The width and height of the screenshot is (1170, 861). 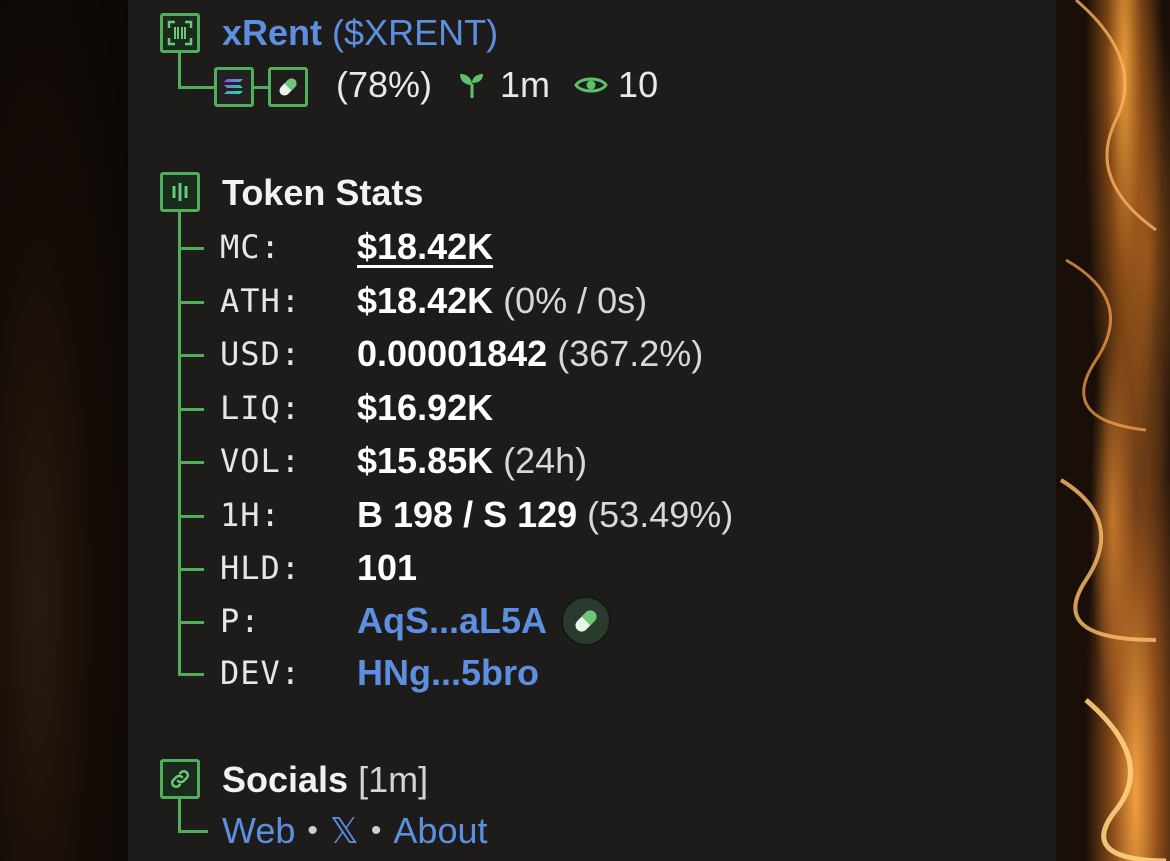 What do you see at coordinates (250, 247) in the screenshot?
I see `stat-label: MC:` at bounding box center [250, 247].